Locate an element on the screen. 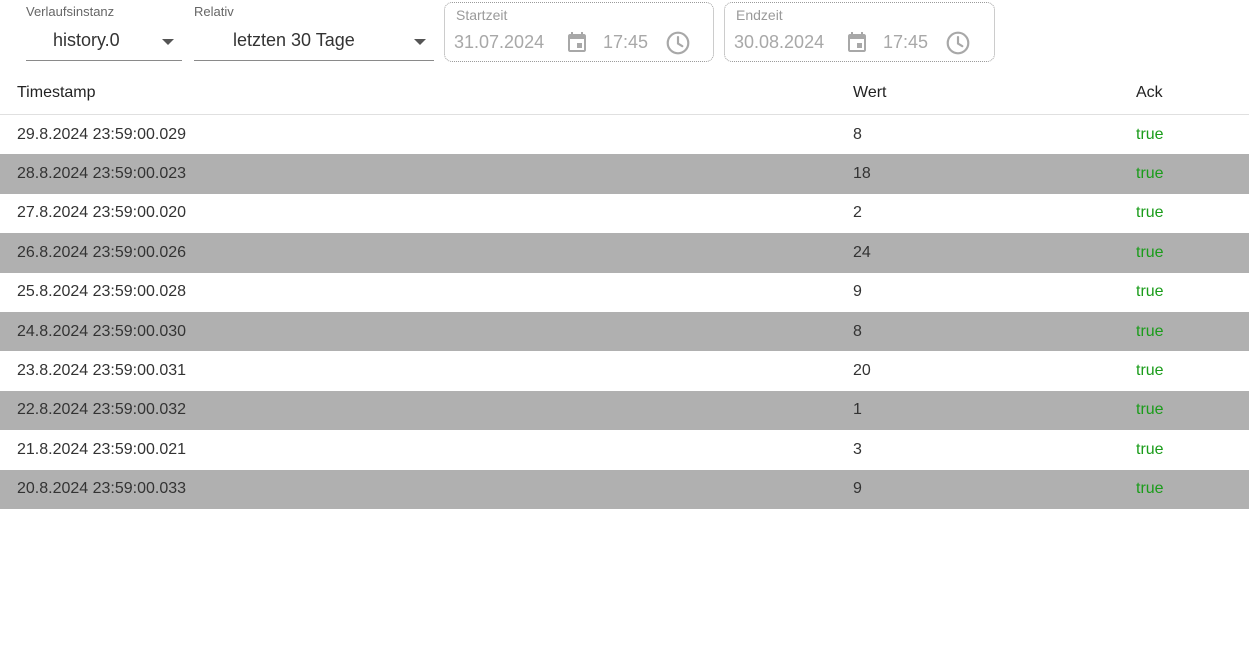 Image resolution: width=1249 pixels, height=648 pixels. value-cell: 24 is located at coordinates (994, 253).